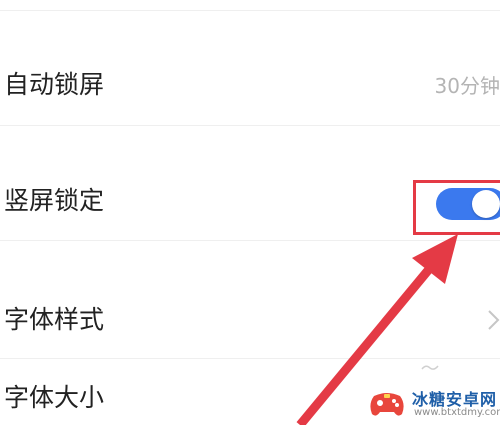  Describe the element at coordinates (54, 397) in the screenshot. I see `setting-label-font-size: 字体大小` at that location.